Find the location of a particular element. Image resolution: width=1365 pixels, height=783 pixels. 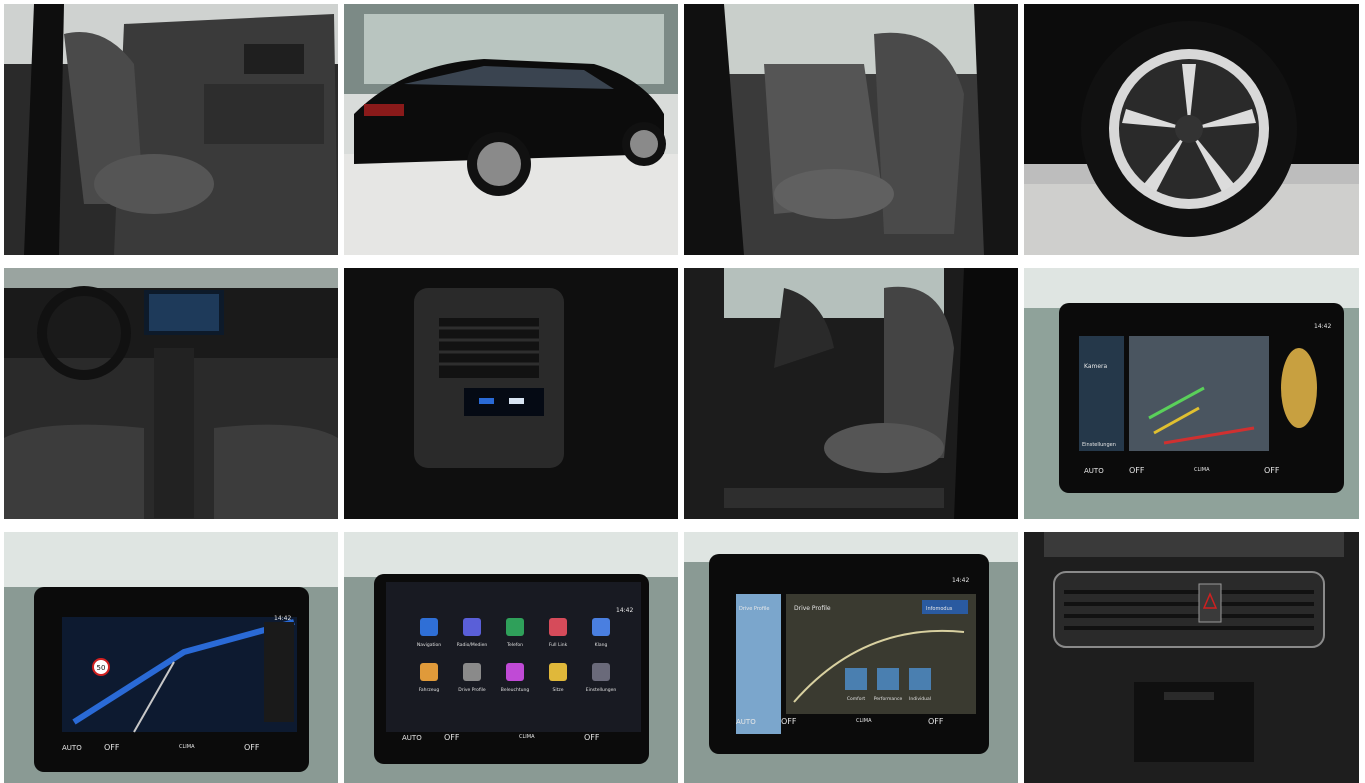

drive-mode-label: Individual is located at coordinates (920, 699).